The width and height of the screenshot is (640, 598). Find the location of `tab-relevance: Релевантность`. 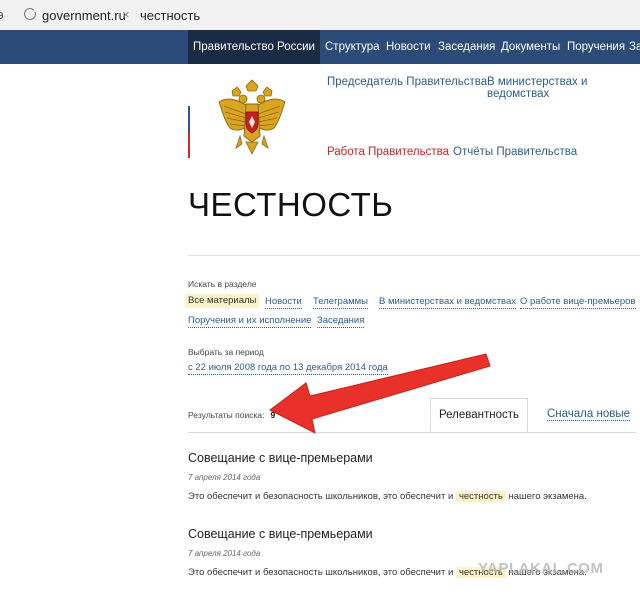

tab-relevance: Релевантность is located at coordinates (479, 415).